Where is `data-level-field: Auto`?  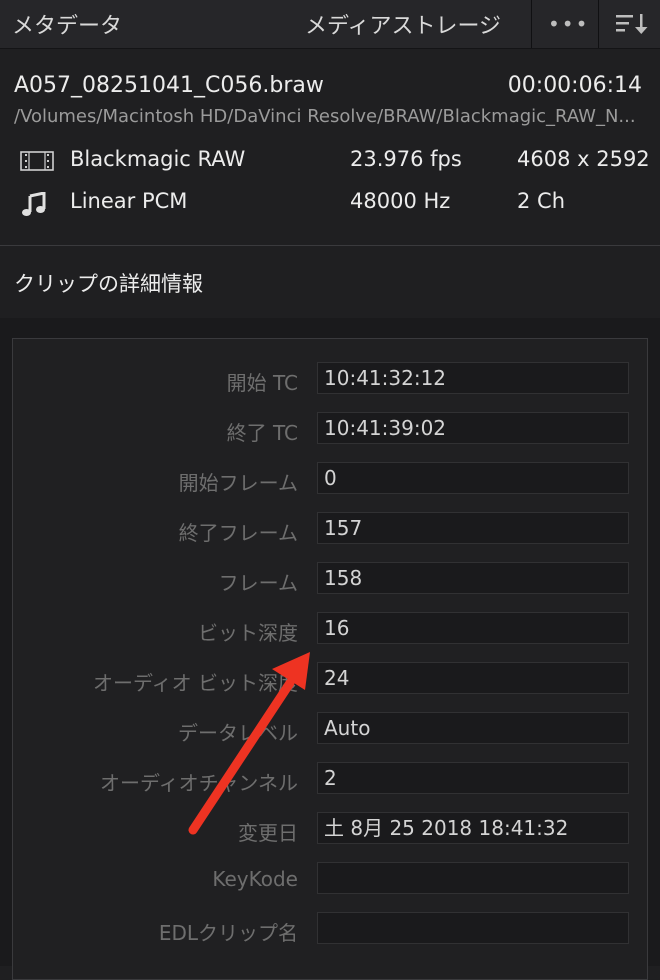
data-level-field: Auto is located at coordinates (473, 728).